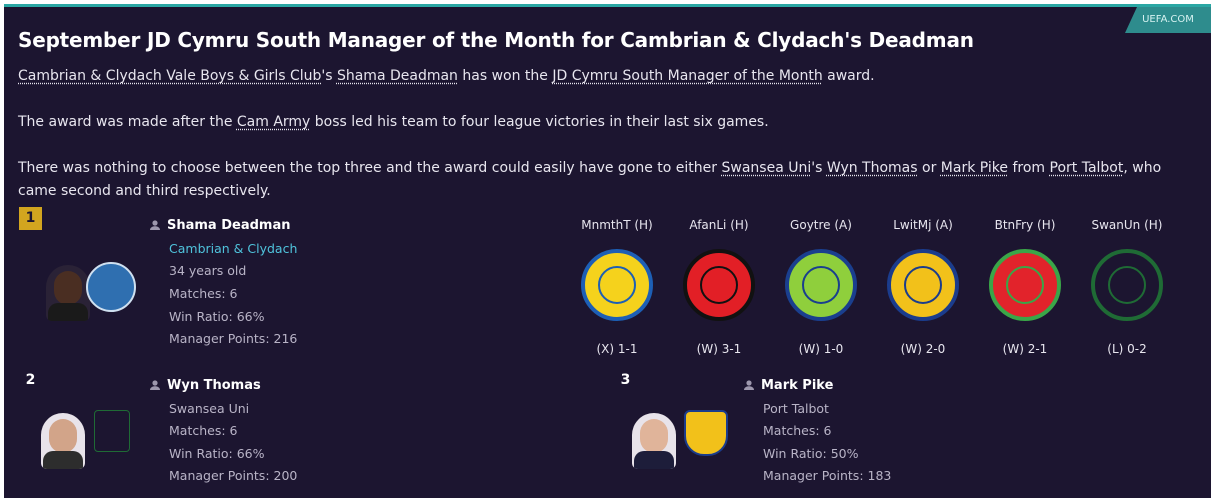  I want to click on fixture-result: (W) 3-1, so click(719, 349).